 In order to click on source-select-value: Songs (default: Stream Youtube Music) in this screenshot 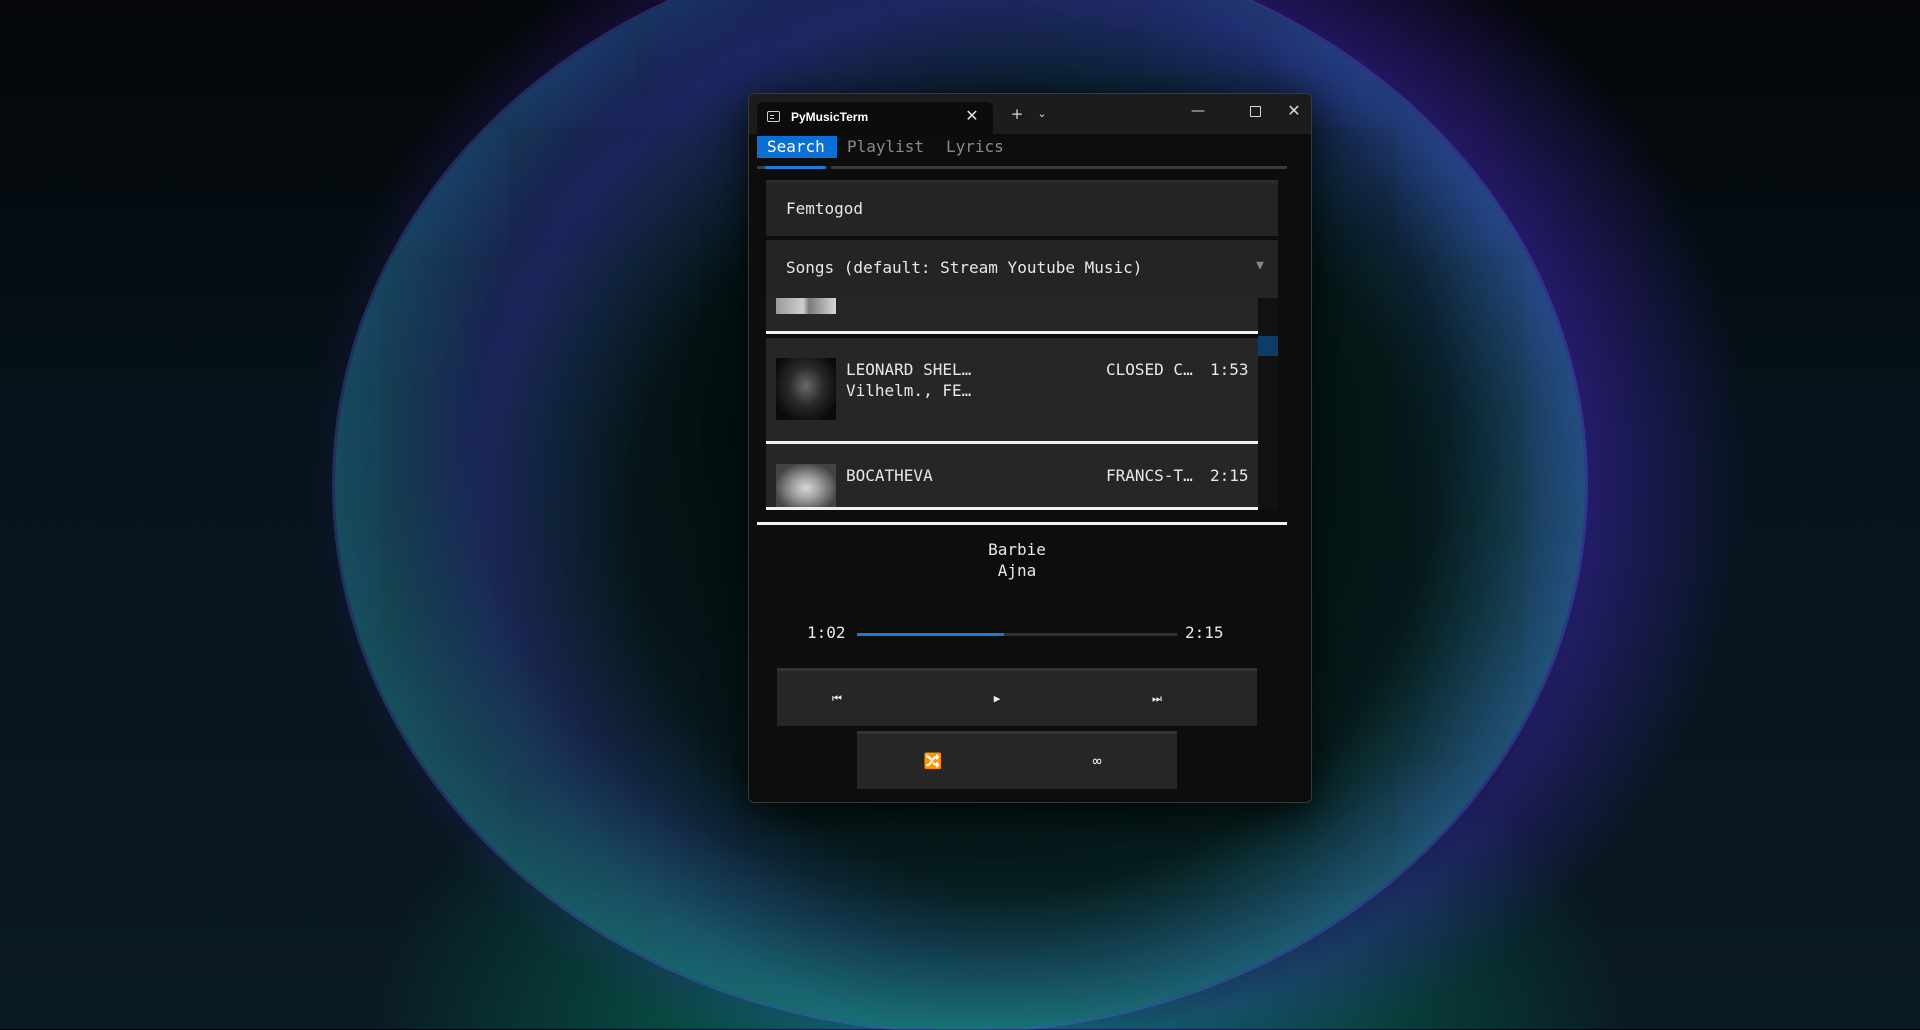, I will do `click(964, 267)`.